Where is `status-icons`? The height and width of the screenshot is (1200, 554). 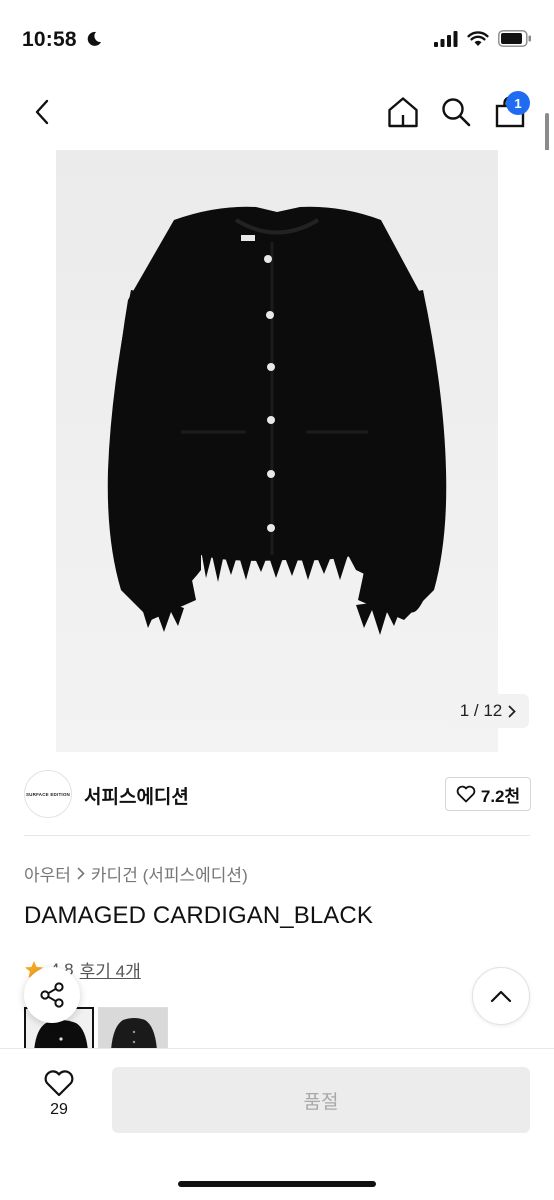 status-icons is located at coordinates (483, 38).